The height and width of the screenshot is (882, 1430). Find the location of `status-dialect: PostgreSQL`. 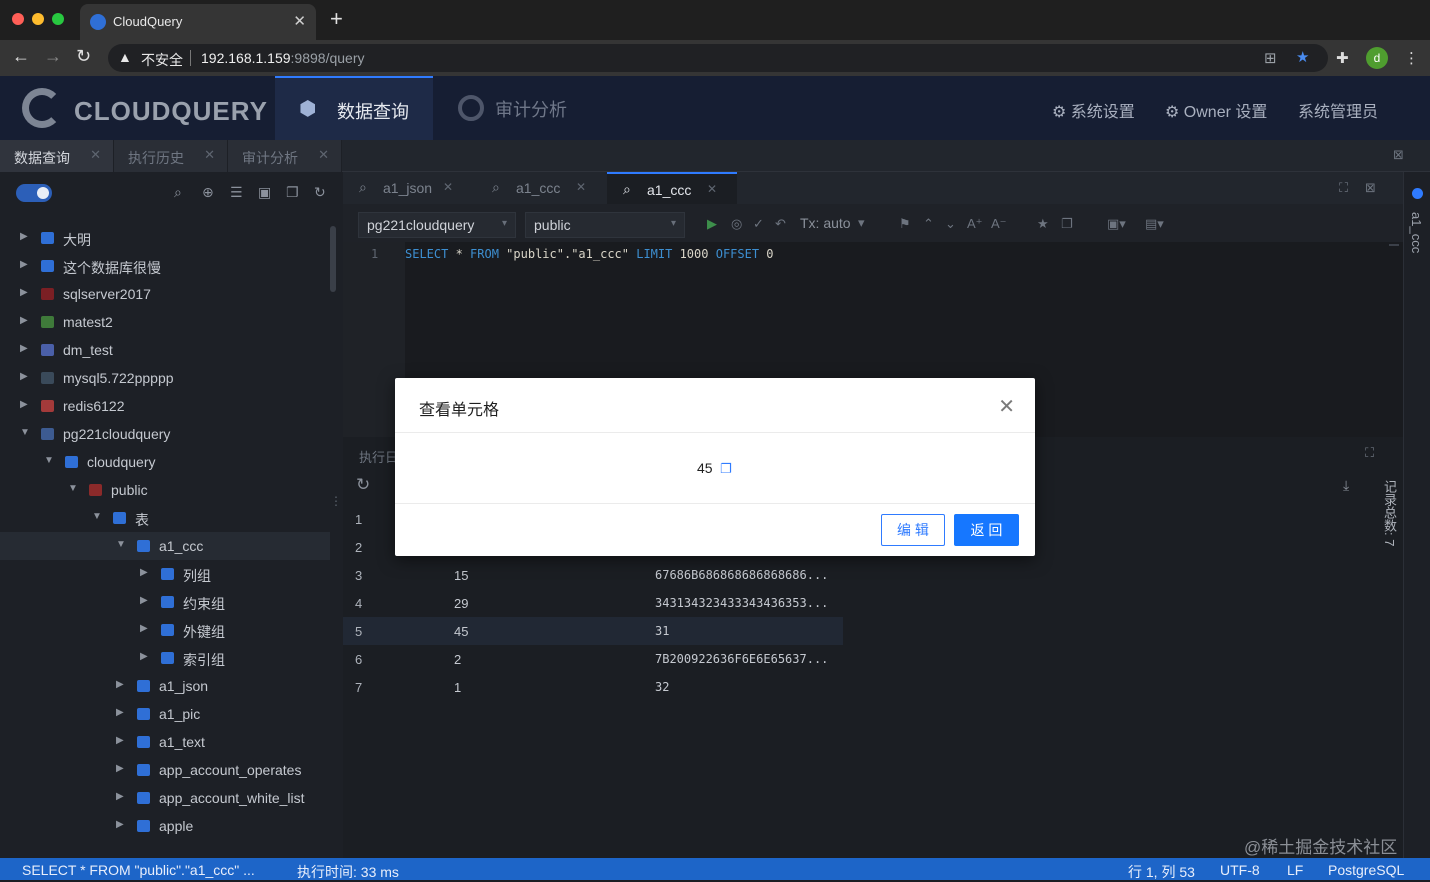

status-dialect: PostgreSQL is located at coordinates (1366, 870).